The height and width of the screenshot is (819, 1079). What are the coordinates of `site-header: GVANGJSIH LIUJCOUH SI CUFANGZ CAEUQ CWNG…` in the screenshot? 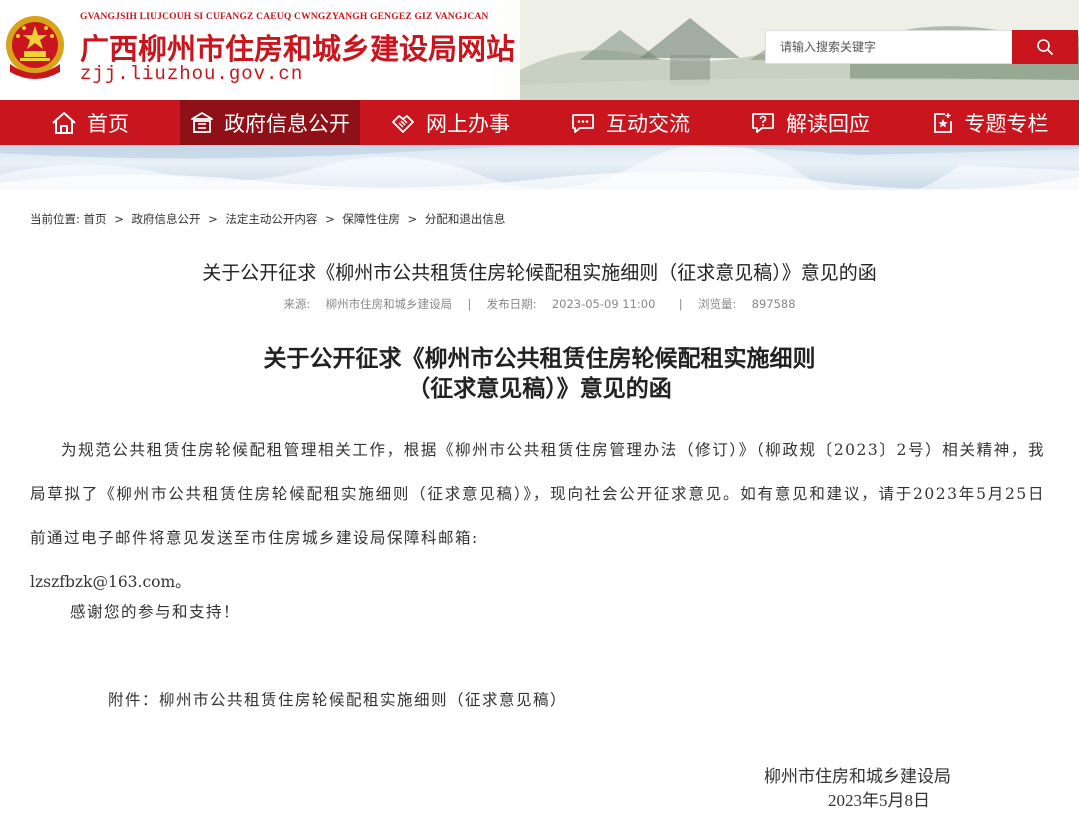 It's located at (539, 50).